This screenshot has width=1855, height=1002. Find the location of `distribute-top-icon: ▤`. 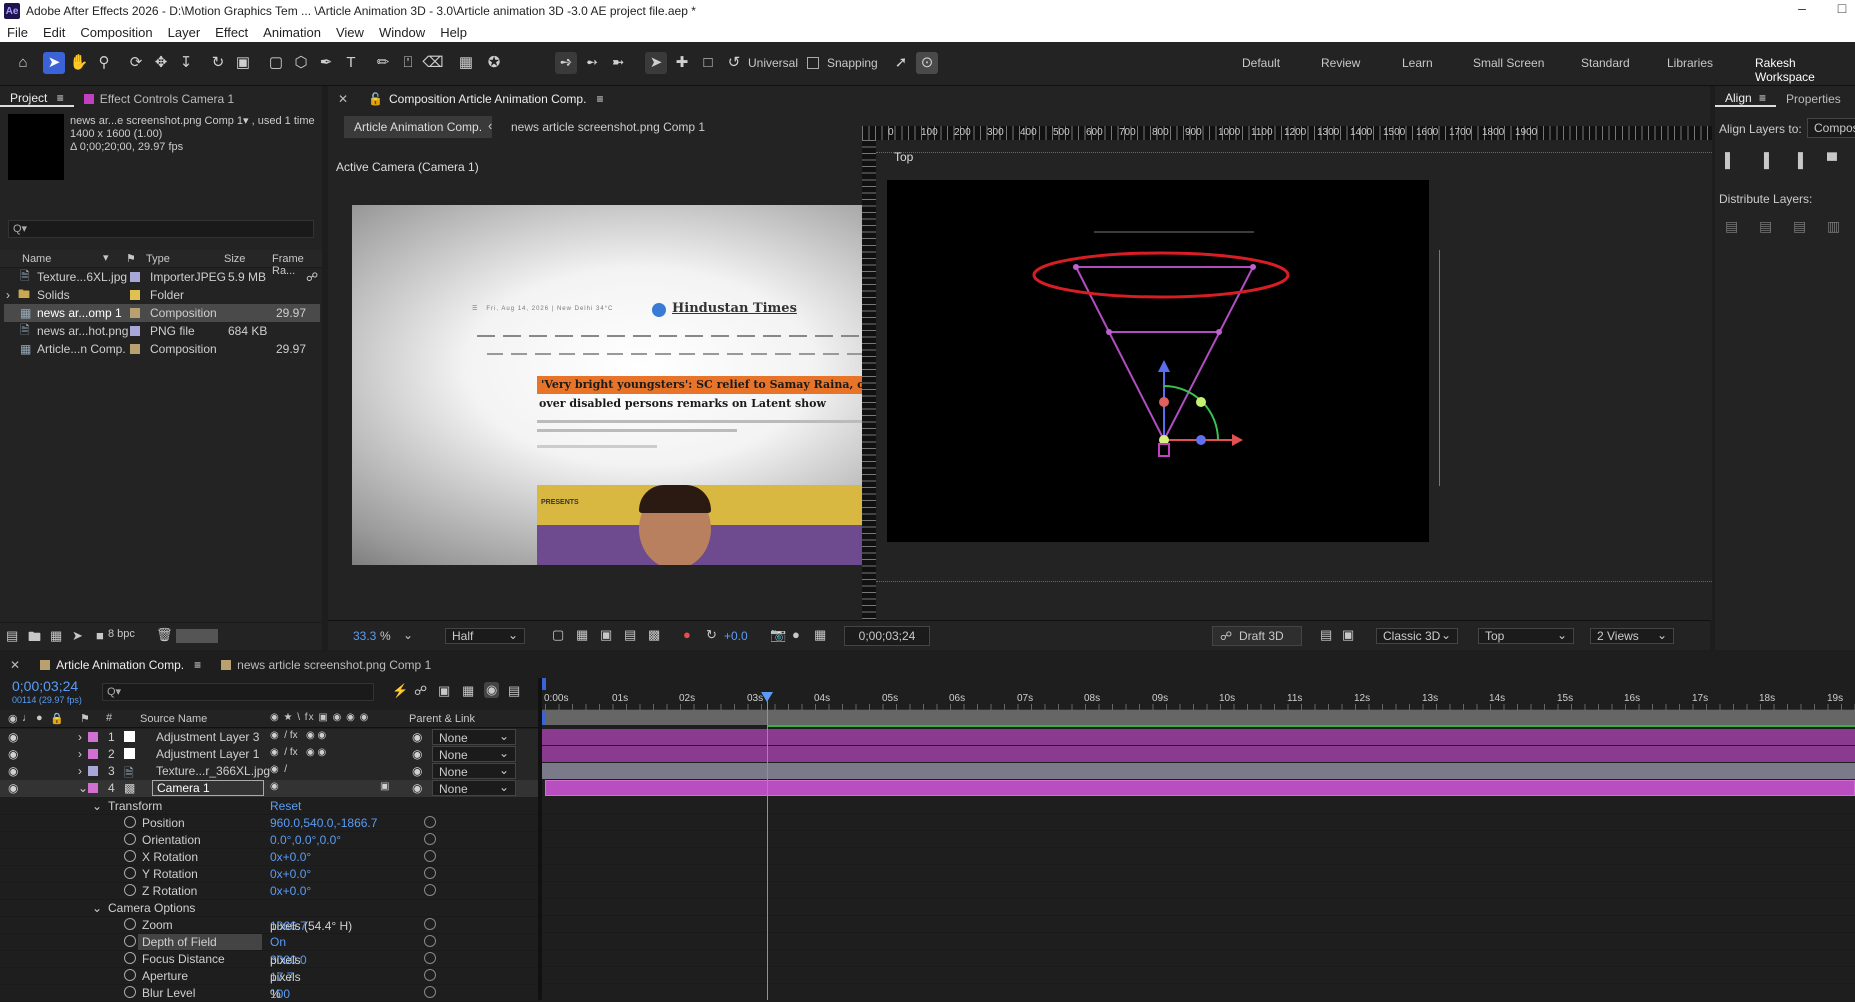

distribute-top-icon: ▤ is located at coordinates (1731, 226).